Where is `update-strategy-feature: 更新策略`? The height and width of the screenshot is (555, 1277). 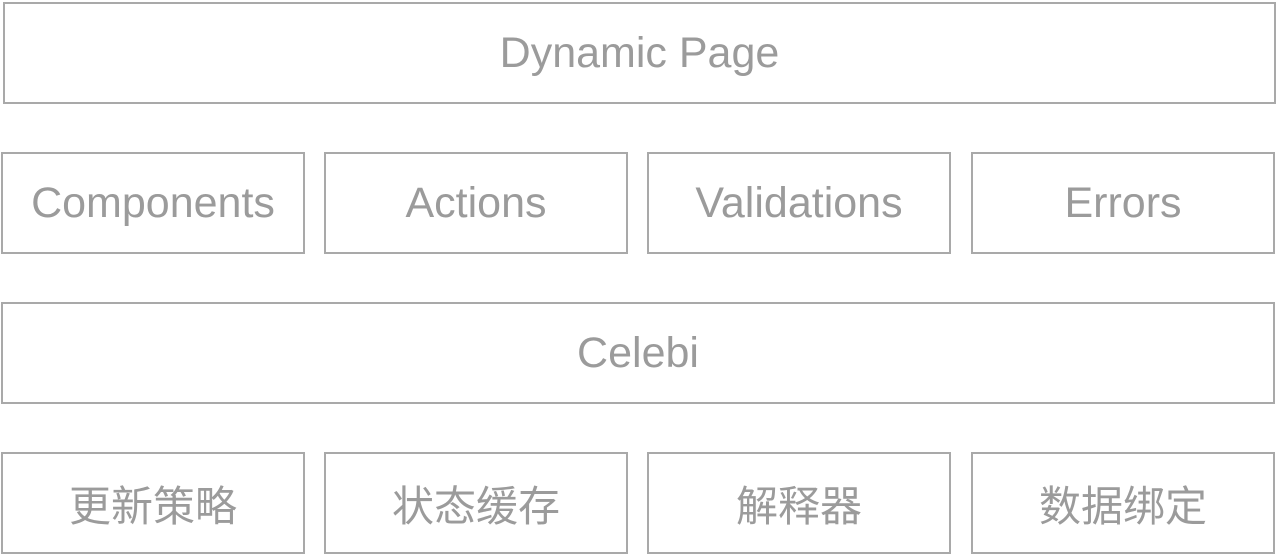 update-strategy-feature: 更新策略 is located at coordinates (153, 503).